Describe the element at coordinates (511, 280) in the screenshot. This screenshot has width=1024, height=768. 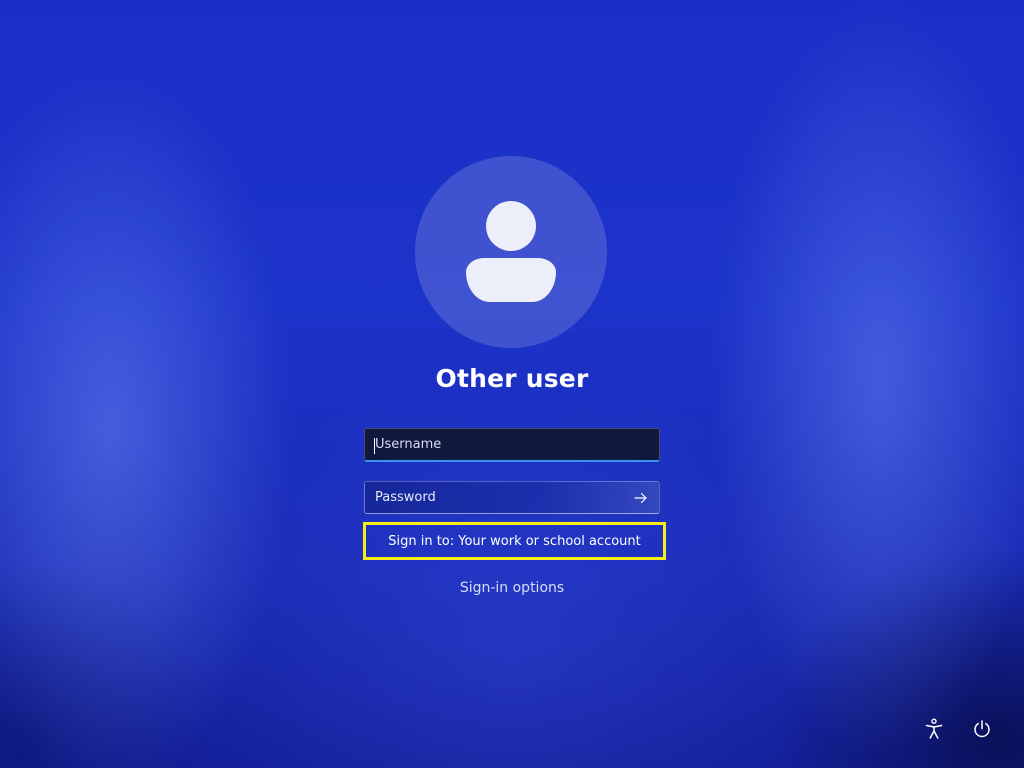
I see `person-icon-body` at that location.